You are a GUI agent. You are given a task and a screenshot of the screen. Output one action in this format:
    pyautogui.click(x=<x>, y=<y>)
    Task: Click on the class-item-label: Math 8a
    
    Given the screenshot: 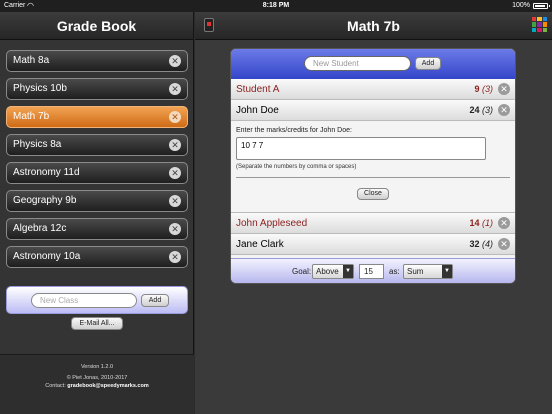 What is the action you would take?
    pyautogui.click(x=31, y=60)
    